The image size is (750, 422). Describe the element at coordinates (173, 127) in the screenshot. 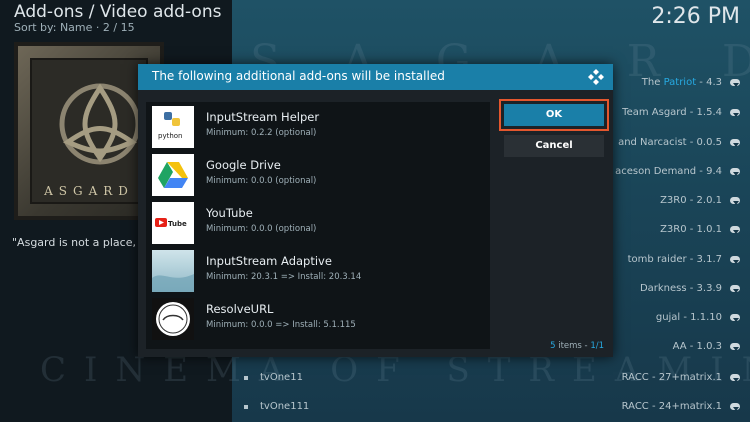

I see `python-icon: python` at that location.